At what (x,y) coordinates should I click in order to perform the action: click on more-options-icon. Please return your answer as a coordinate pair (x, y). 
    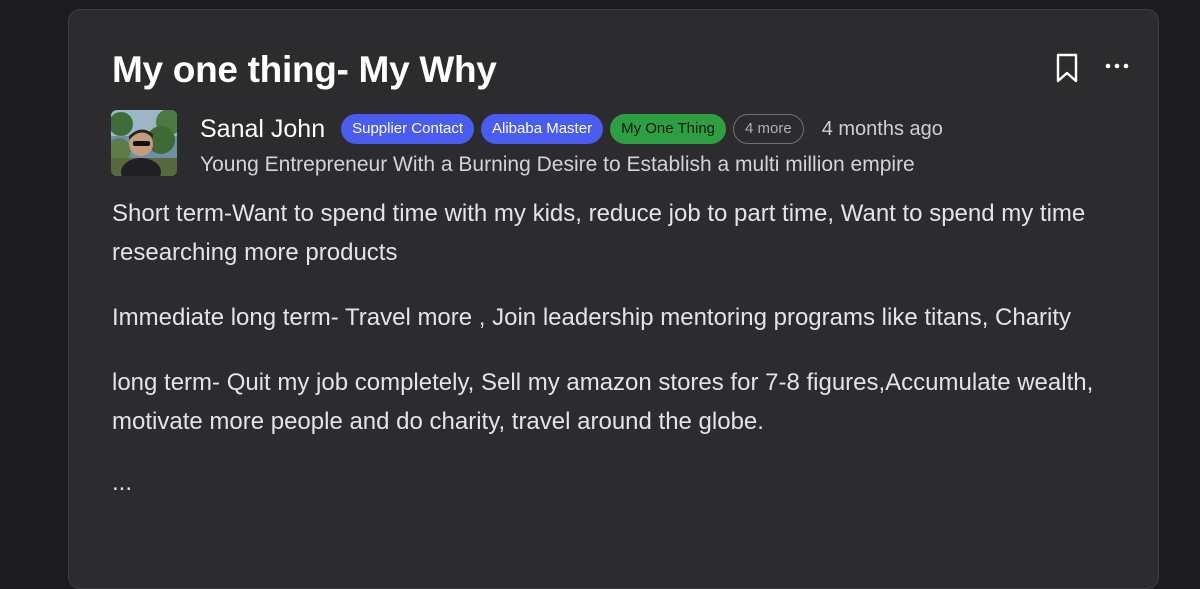
    Looking at the image, I should click on (1117, 66).